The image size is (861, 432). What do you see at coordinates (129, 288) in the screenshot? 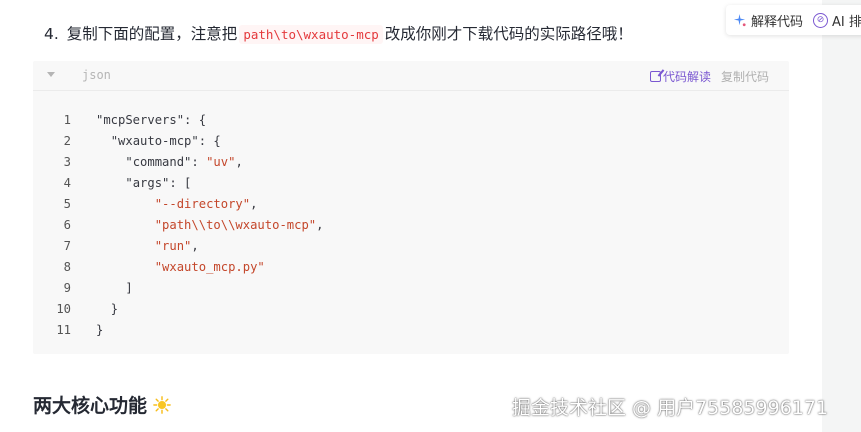
I see `code-token: ]` at bounding box center [129, 288].